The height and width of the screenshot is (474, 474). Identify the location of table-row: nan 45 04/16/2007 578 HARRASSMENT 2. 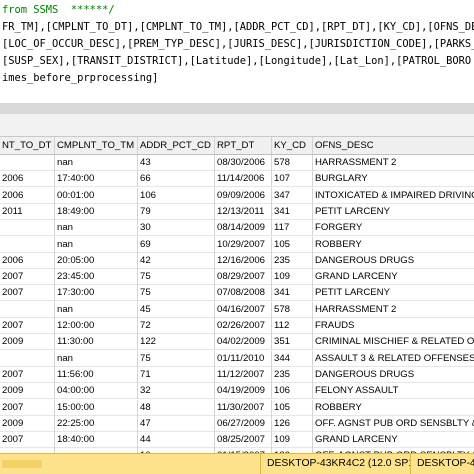
(237, 309).